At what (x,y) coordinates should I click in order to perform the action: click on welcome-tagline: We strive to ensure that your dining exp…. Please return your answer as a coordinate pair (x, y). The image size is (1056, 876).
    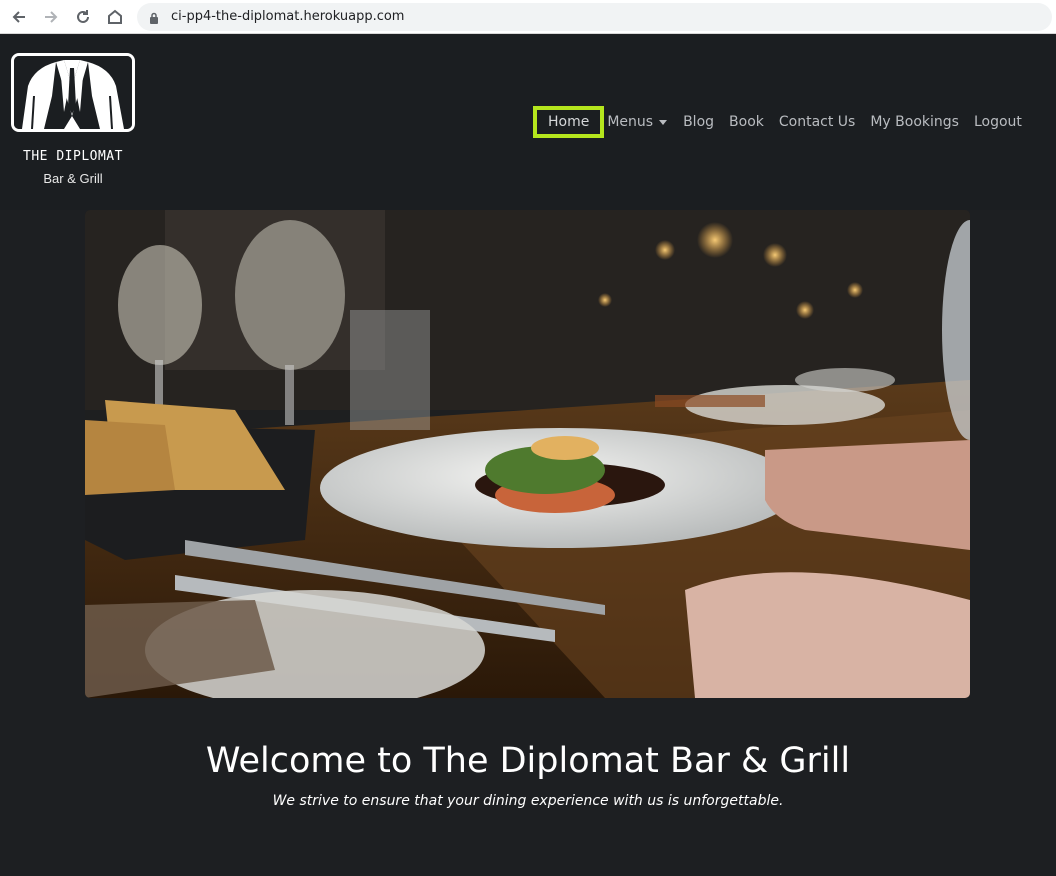
    Looking at the image, I should click on (528, 801).